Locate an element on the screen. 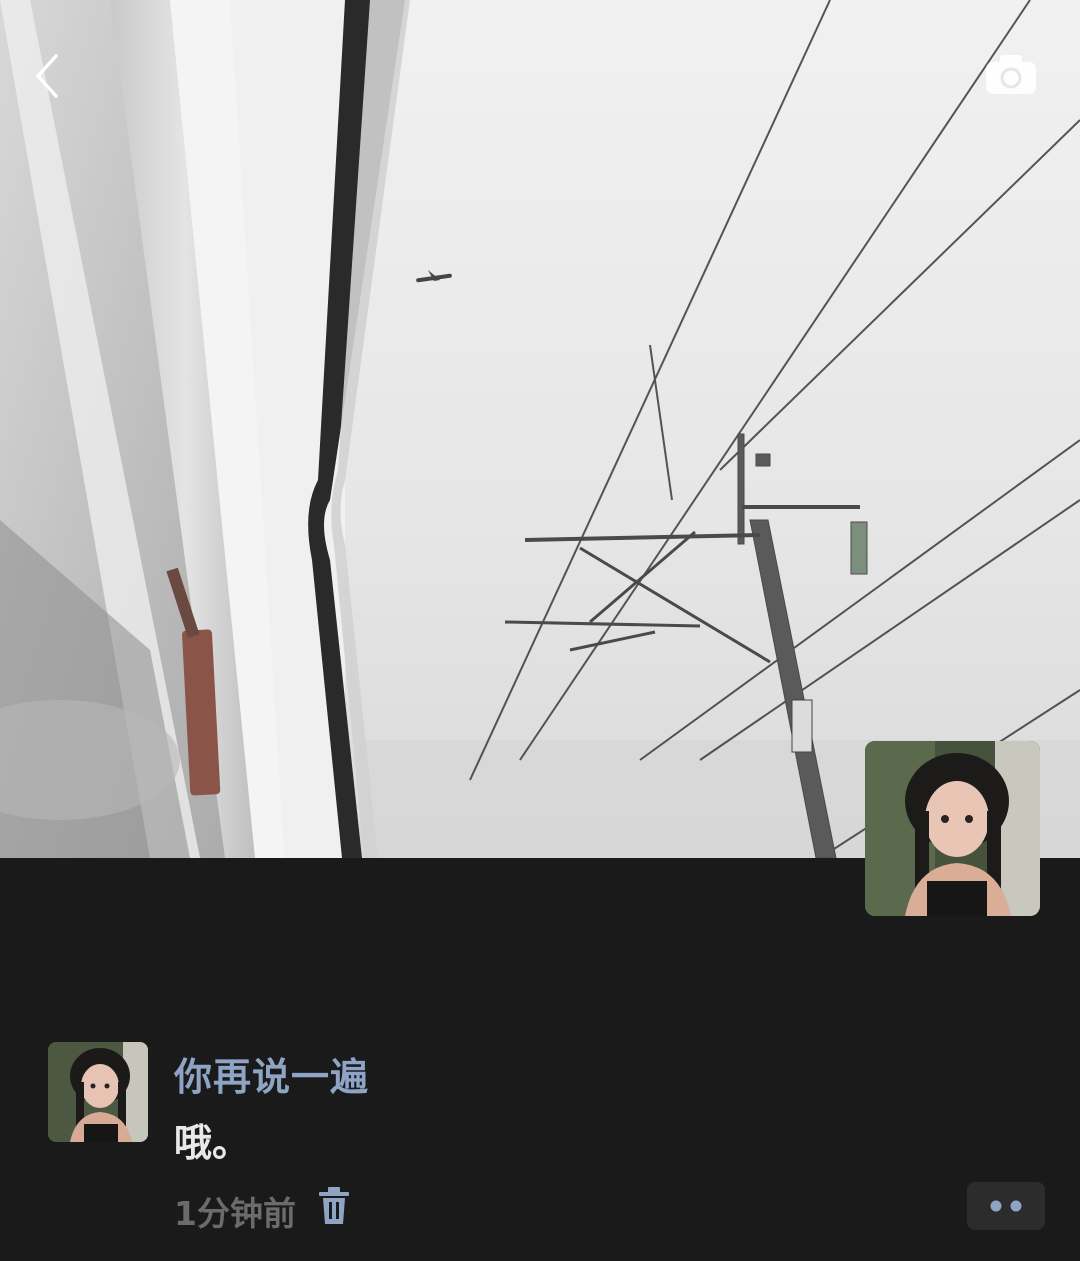  back-button is located at coordinates (48, 76).